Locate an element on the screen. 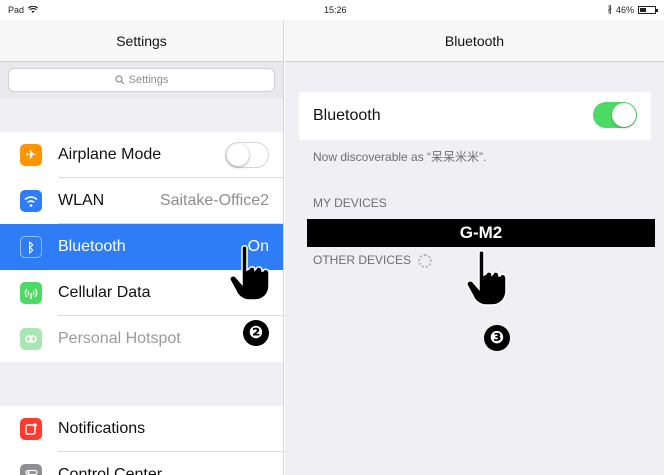 Image resolution: width=664 pixels, height=475 pixels. sidebar-item-label: Airplane Mode is located at coordinates (110, 154).